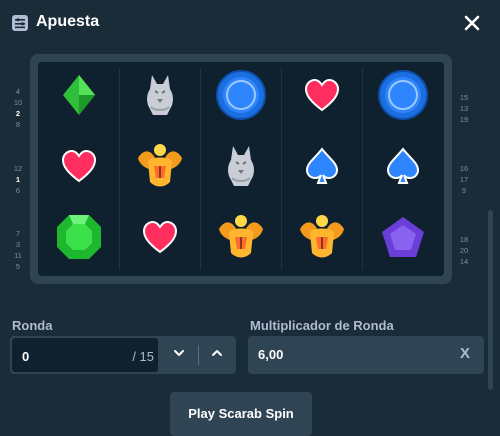 Image resolution: width=500 pixels, height=436 pixels. What do you see at coordinates (85, 355) in the screenshot?
I see `round-input: 0 / 15` at bounding box center [85, 355].